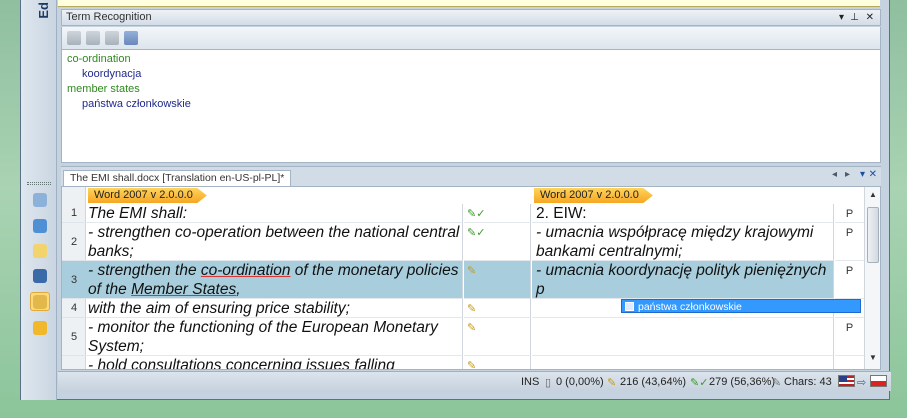 Image resolution: width=907 pixels, height=418 pixels. What do you see at coordinates (103, 89) in the screenshot?
I see `term-source: member states` at bounding box center [103, 89].